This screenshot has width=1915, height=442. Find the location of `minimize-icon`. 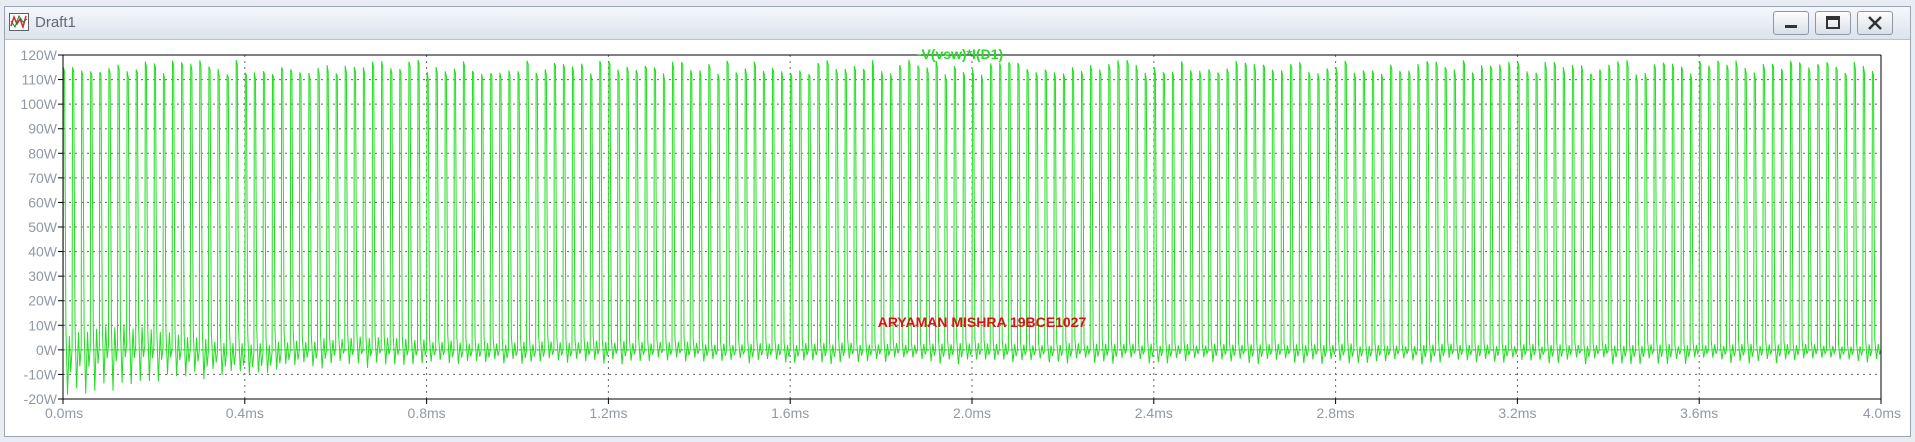

minimize-icon is located at coordinates (1791, 26).